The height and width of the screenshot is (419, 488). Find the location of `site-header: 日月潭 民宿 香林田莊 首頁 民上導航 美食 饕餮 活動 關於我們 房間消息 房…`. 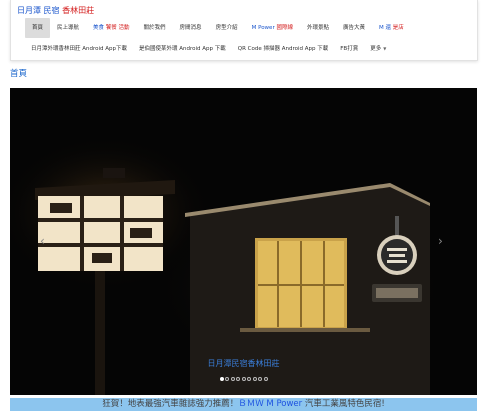

site-header: 日月潭 民宿 香林田莊 首頁 民上導航 美食 饕餮 活動 關於我們 房間消息 房… is located at coordinates (244, 30).